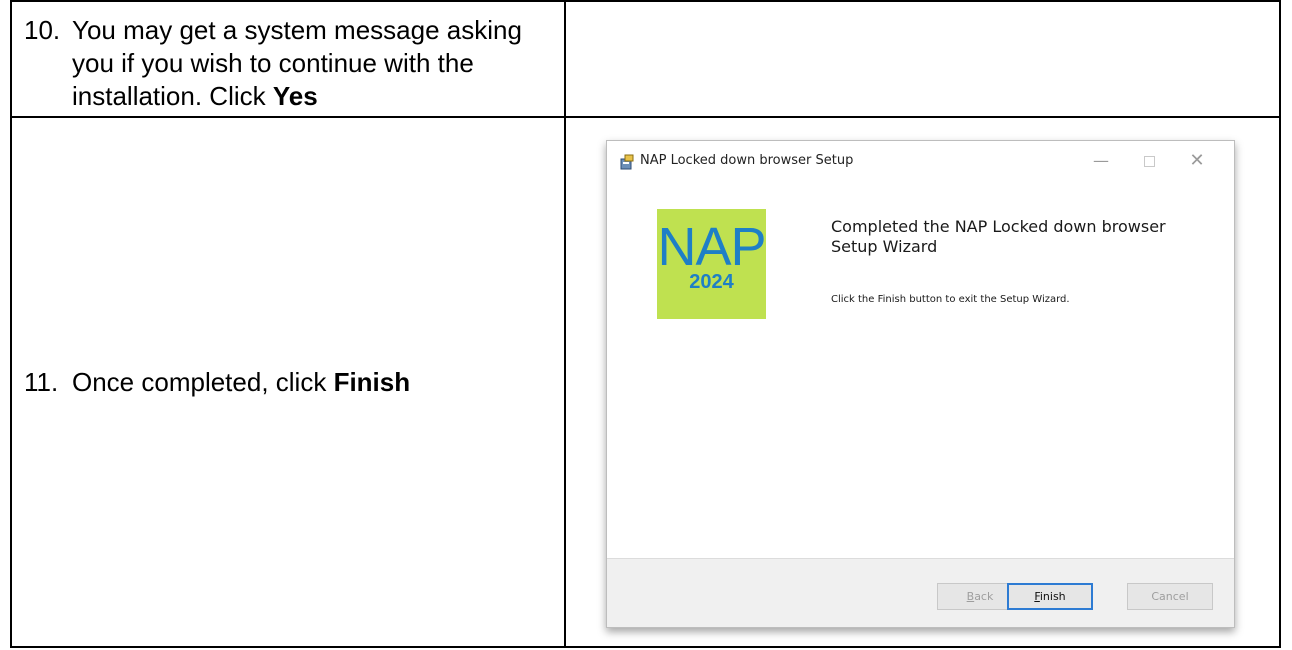  What do you see at coordinates (42, 30) in the screenshot?
I see `step-number: 10.` at bounding box center [42, 30].